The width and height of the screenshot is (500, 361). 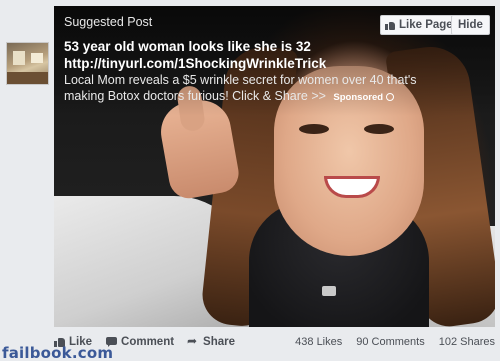 What do you see at coordinates (58, 352) in the screenshot?
I see `site-watermark: failbook.com` at bounding box center [58, 352].